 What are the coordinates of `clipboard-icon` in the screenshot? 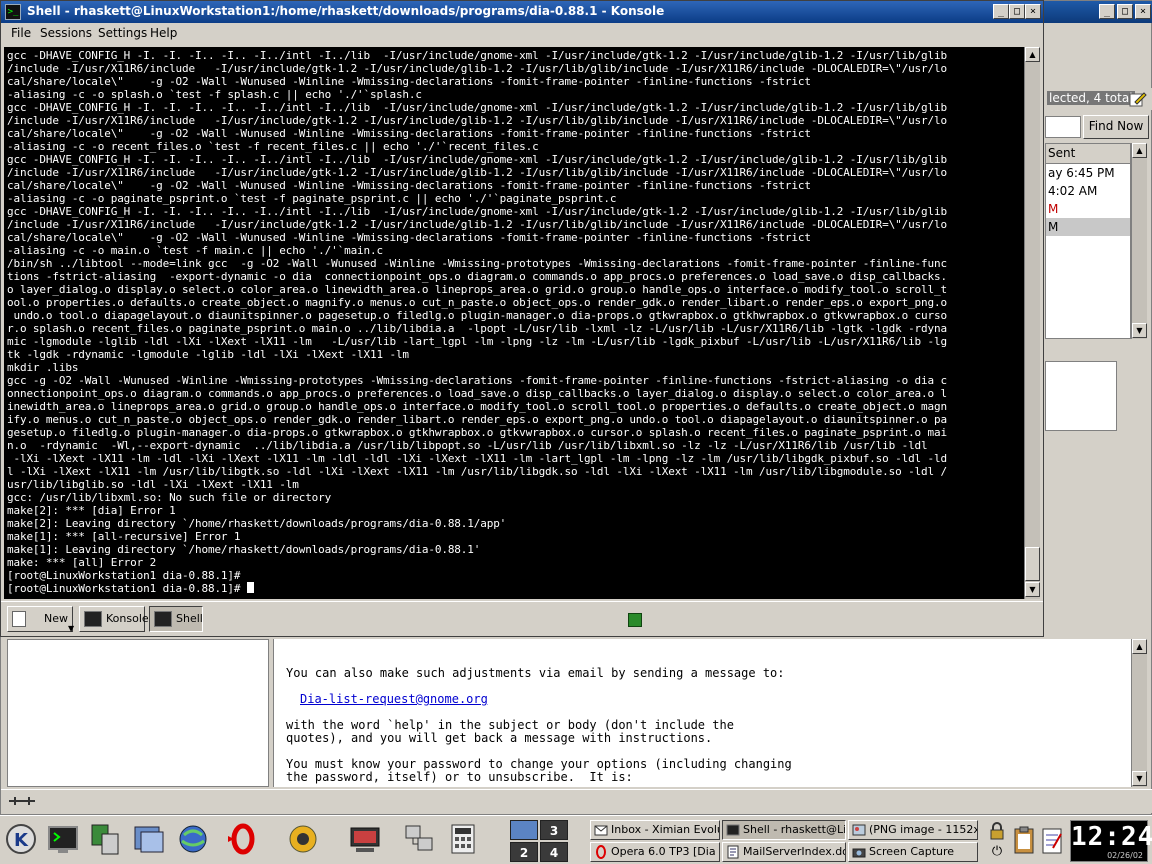 It's located at (1024, 841).